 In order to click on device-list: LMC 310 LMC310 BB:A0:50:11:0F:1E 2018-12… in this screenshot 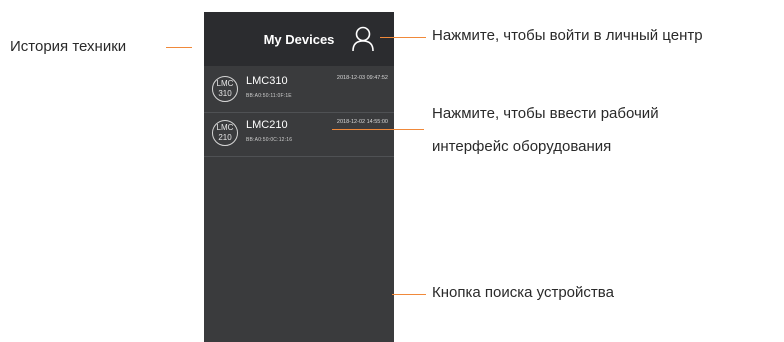, I will do `click(299, 111)`.